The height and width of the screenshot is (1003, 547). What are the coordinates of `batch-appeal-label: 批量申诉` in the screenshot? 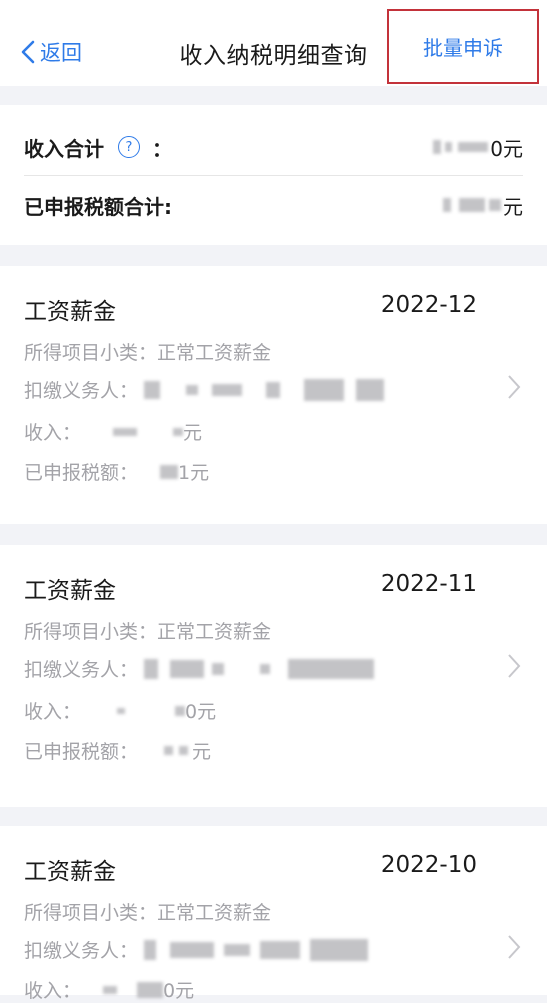 It's located at (463, 48).